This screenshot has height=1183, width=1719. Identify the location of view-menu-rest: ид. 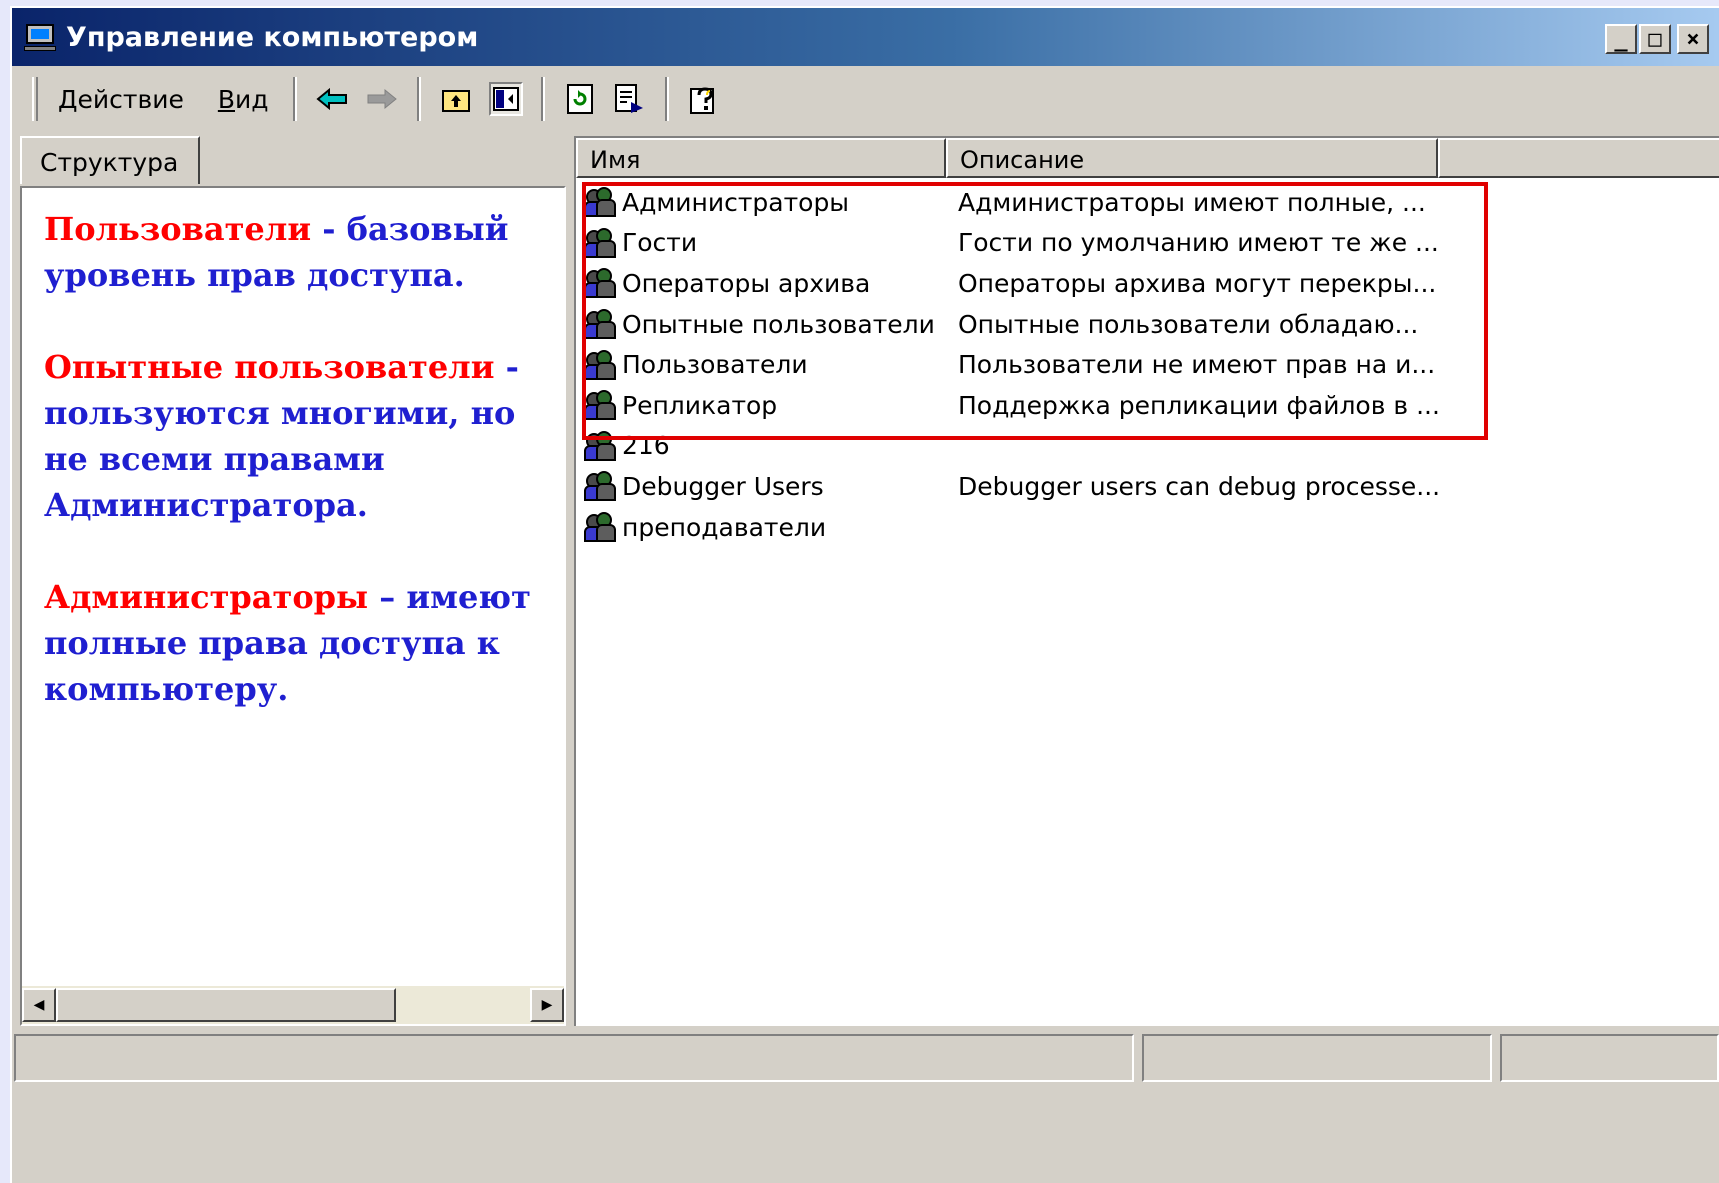
(252, 99).